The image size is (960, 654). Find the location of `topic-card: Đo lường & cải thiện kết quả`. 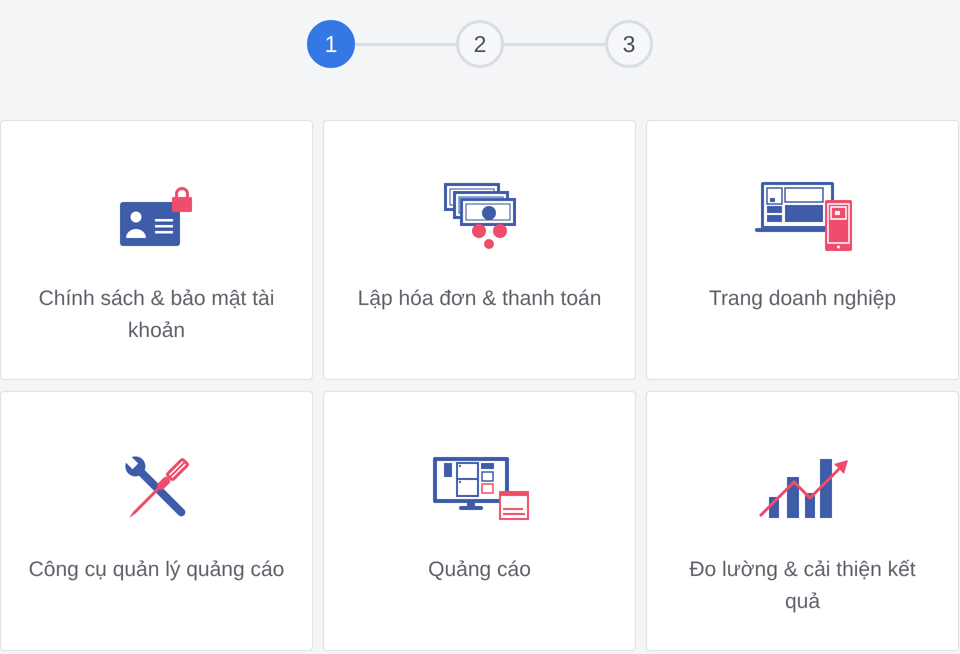

topic-card: Đo lường & cải thiện kết quả is located at coordinates (802, 521).